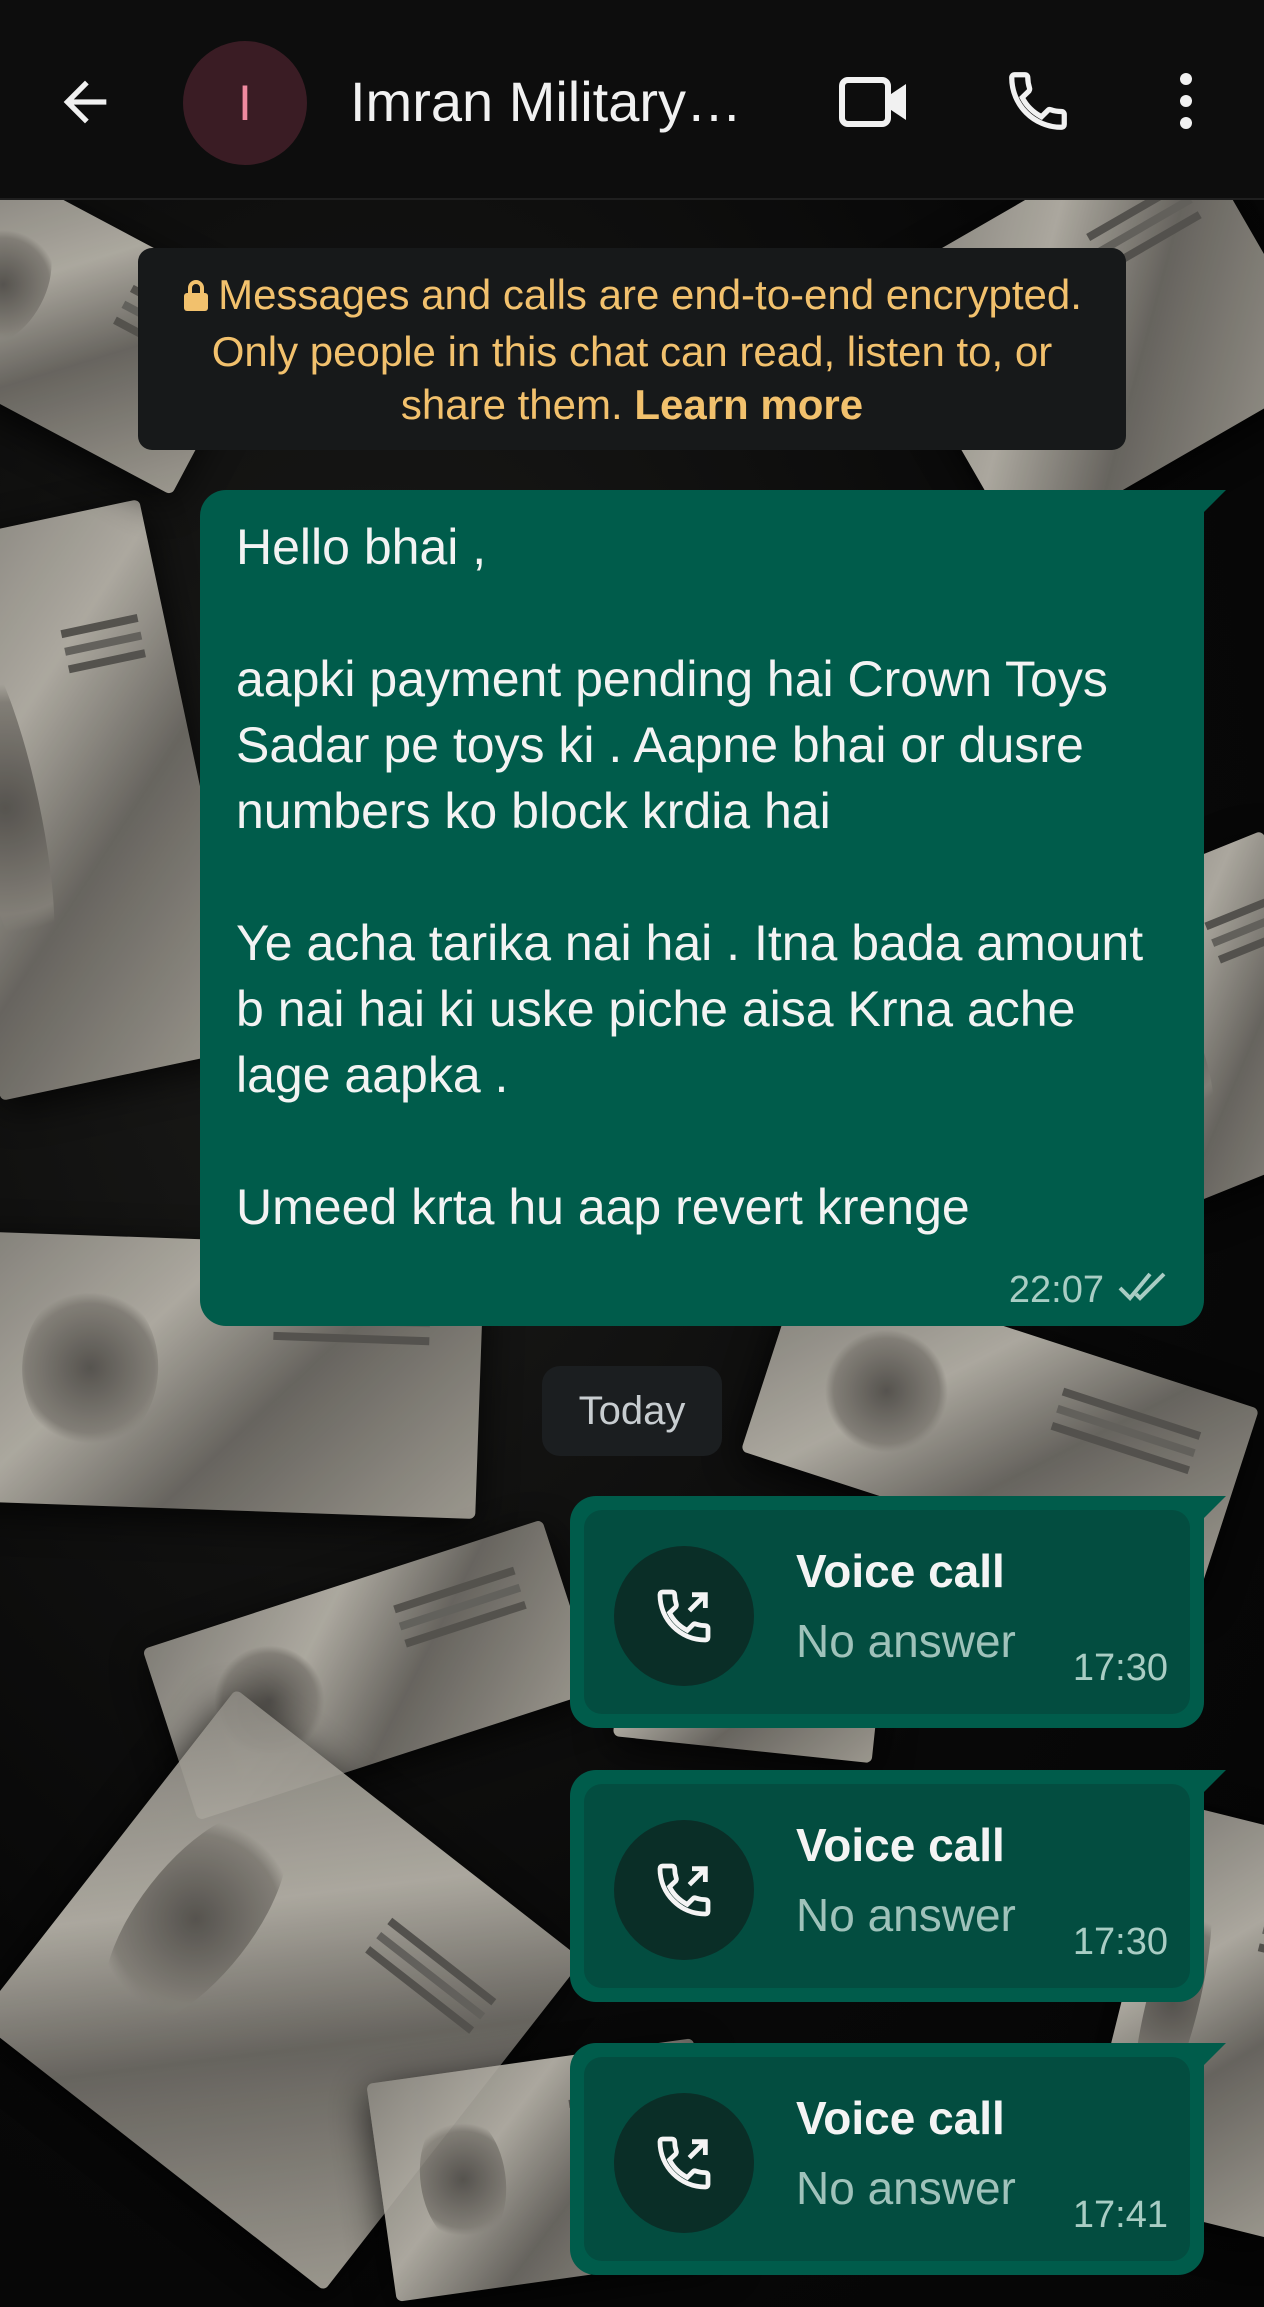  I want to click on message-meta: 22:07, so click(1091, 1290).